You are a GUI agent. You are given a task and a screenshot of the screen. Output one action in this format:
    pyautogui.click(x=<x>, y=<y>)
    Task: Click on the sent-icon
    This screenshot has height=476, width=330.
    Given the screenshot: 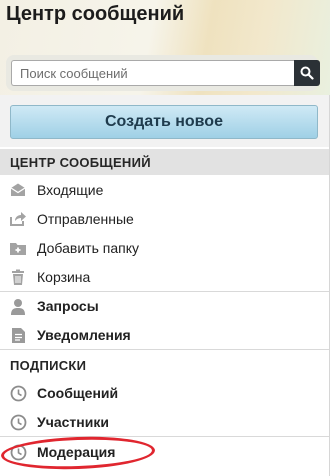 What is the action you would take?
    pyautogui.click(x=18, y=219)
    